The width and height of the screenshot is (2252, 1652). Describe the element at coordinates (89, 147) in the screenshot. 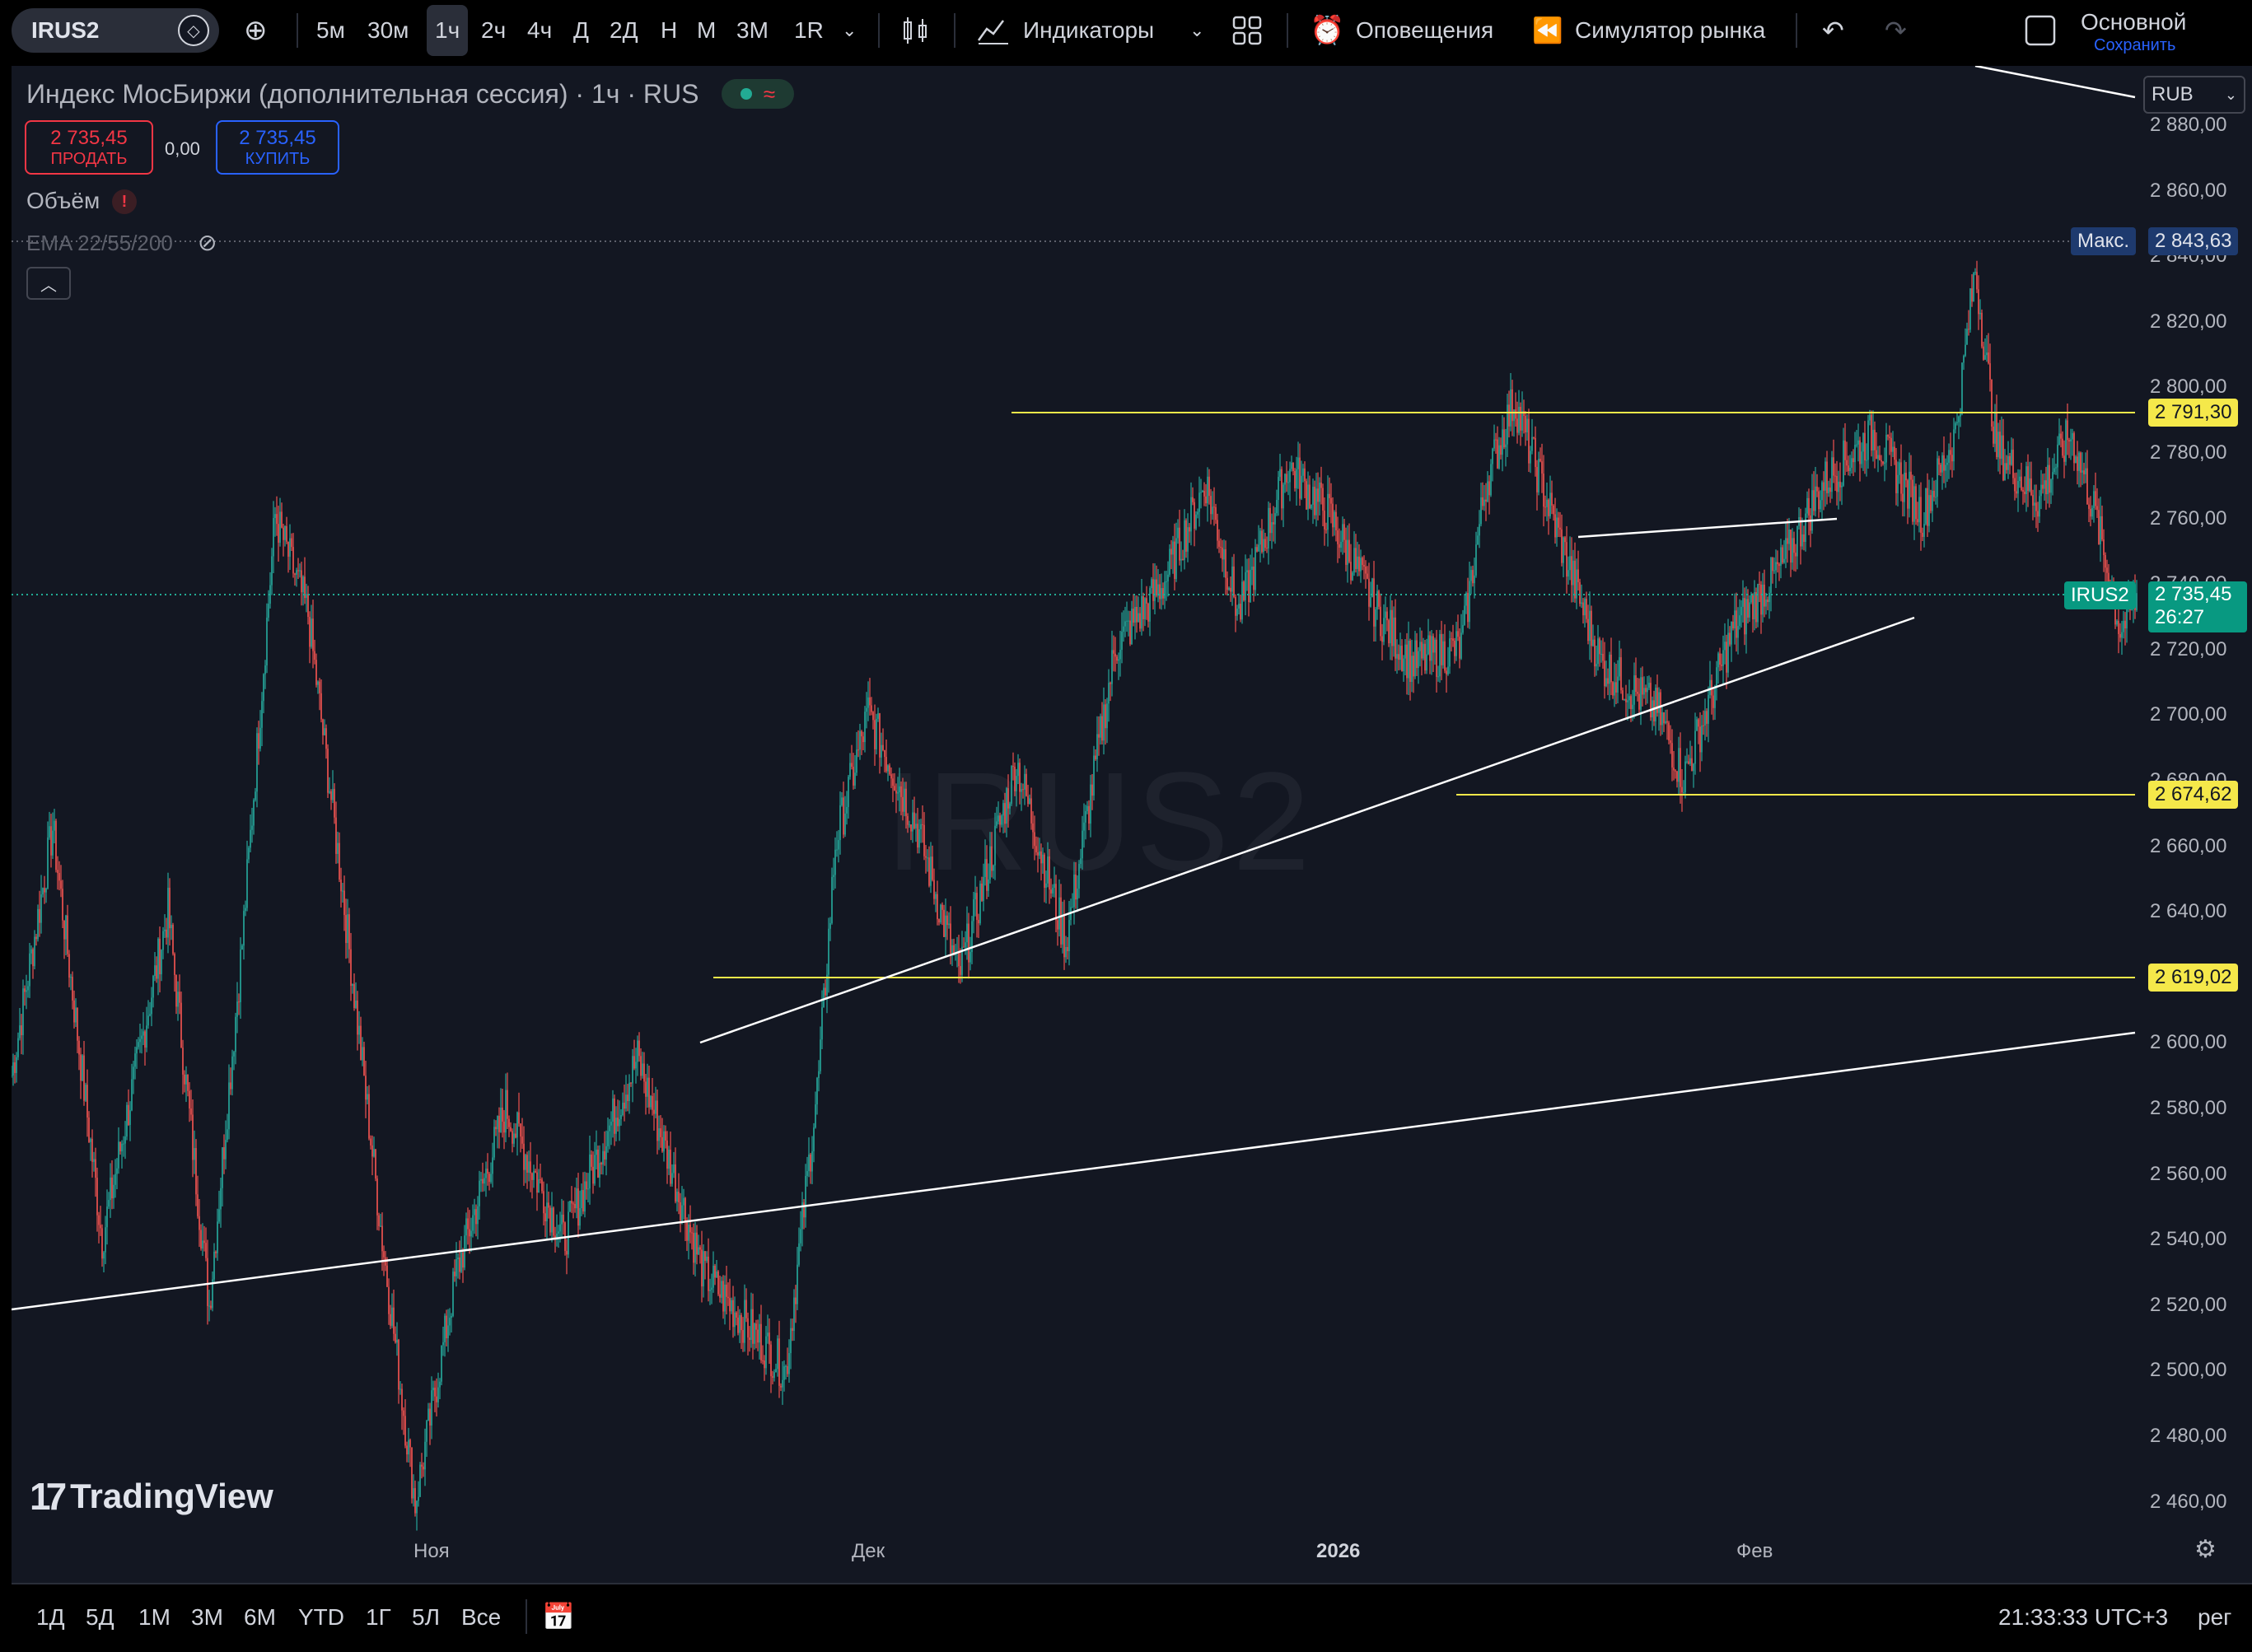

I see `sell-button: 2 735,45 ПРОДАТЬ` at that location.